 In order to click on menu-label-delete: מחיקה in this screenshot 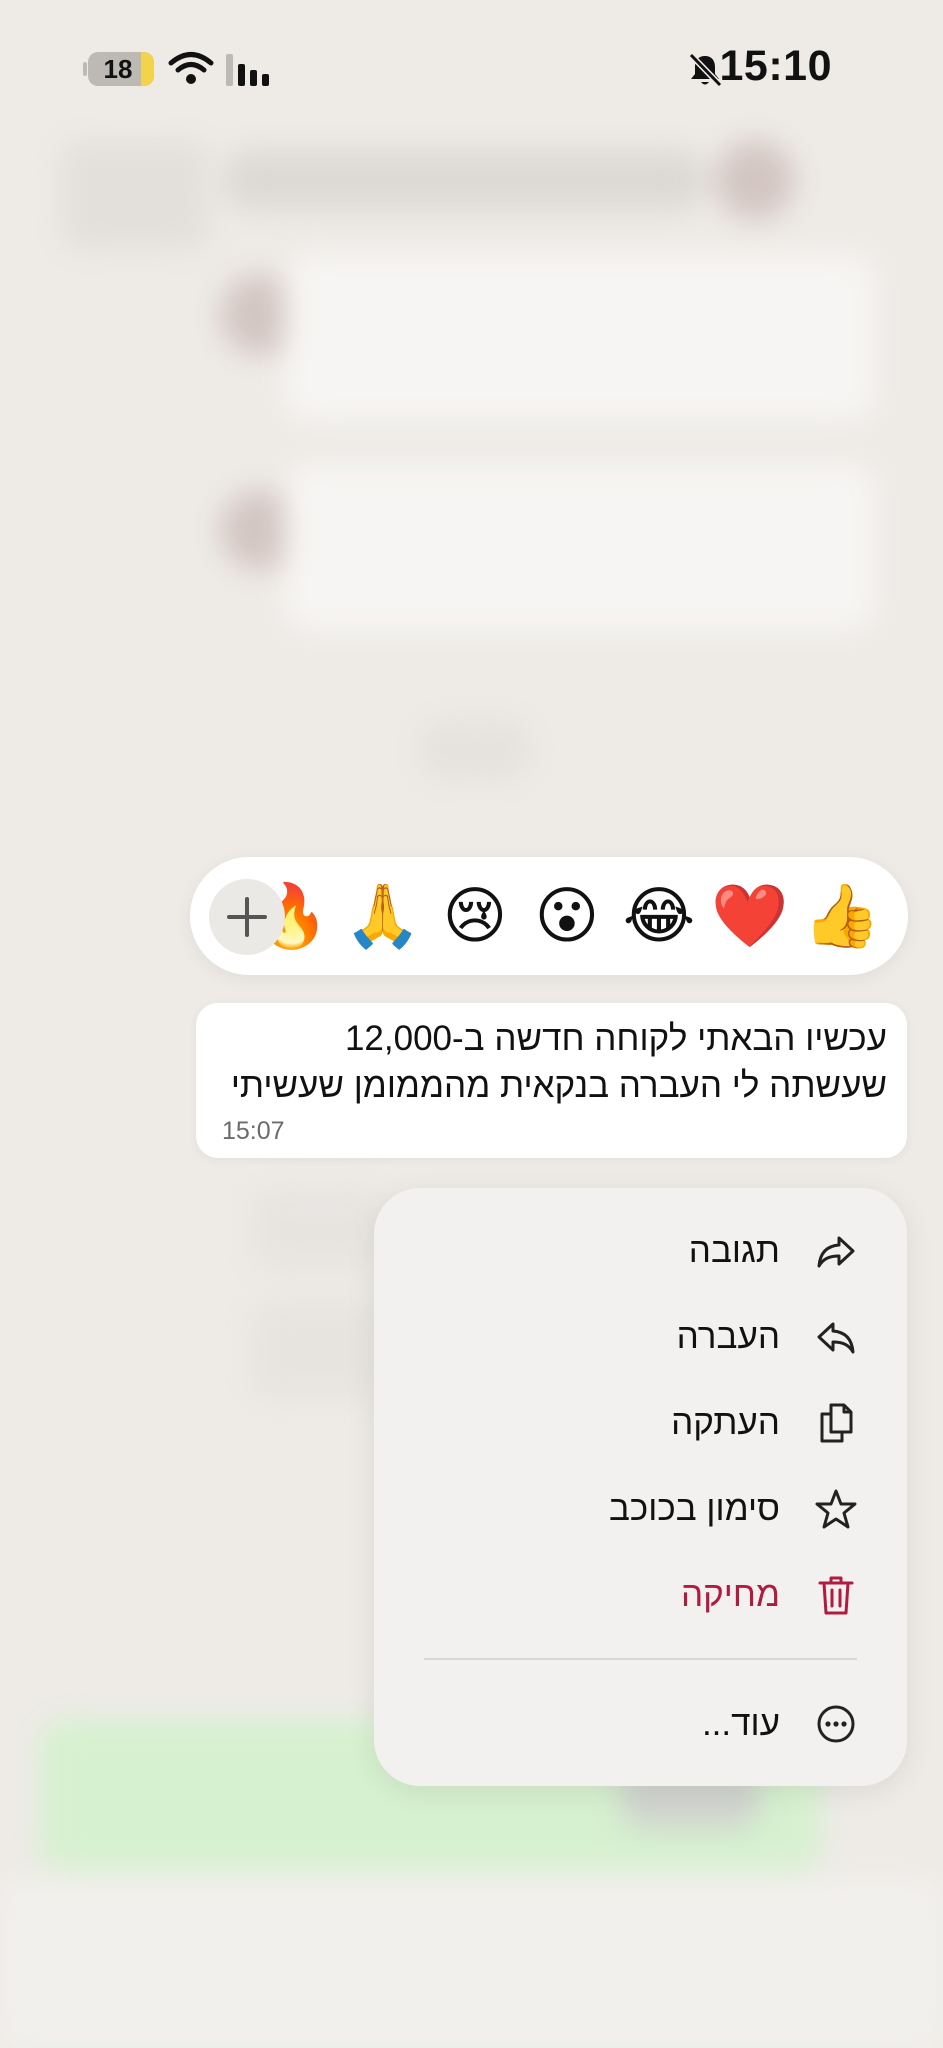, I will do `click(730, 1594)`.